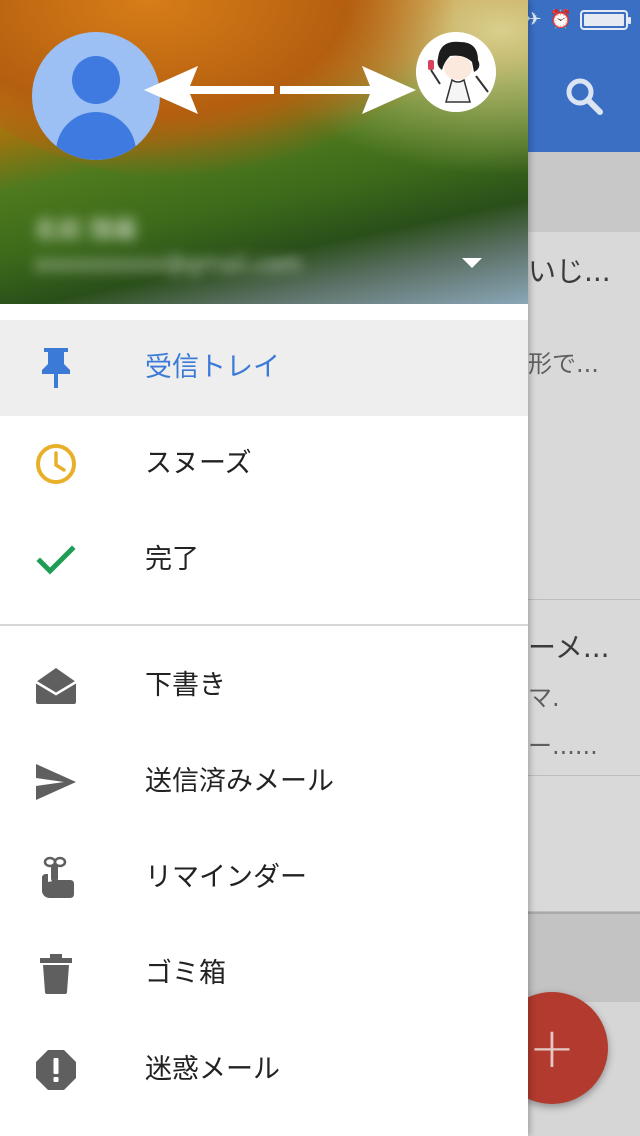  I want to click on drawer-item-sent: 送信済みメール, so click(264, 782).